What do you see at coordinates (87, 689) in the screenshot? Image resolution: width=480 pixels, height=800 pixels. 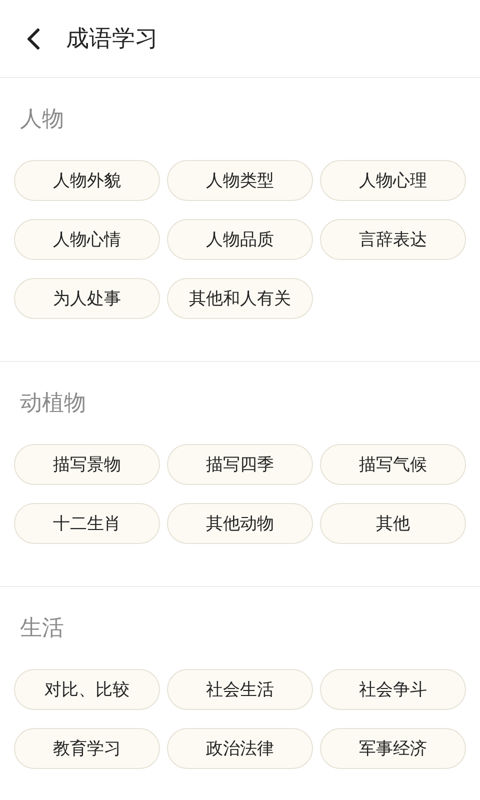 I see `category-tag: 对比、比较` at bounding box center [87, 689].